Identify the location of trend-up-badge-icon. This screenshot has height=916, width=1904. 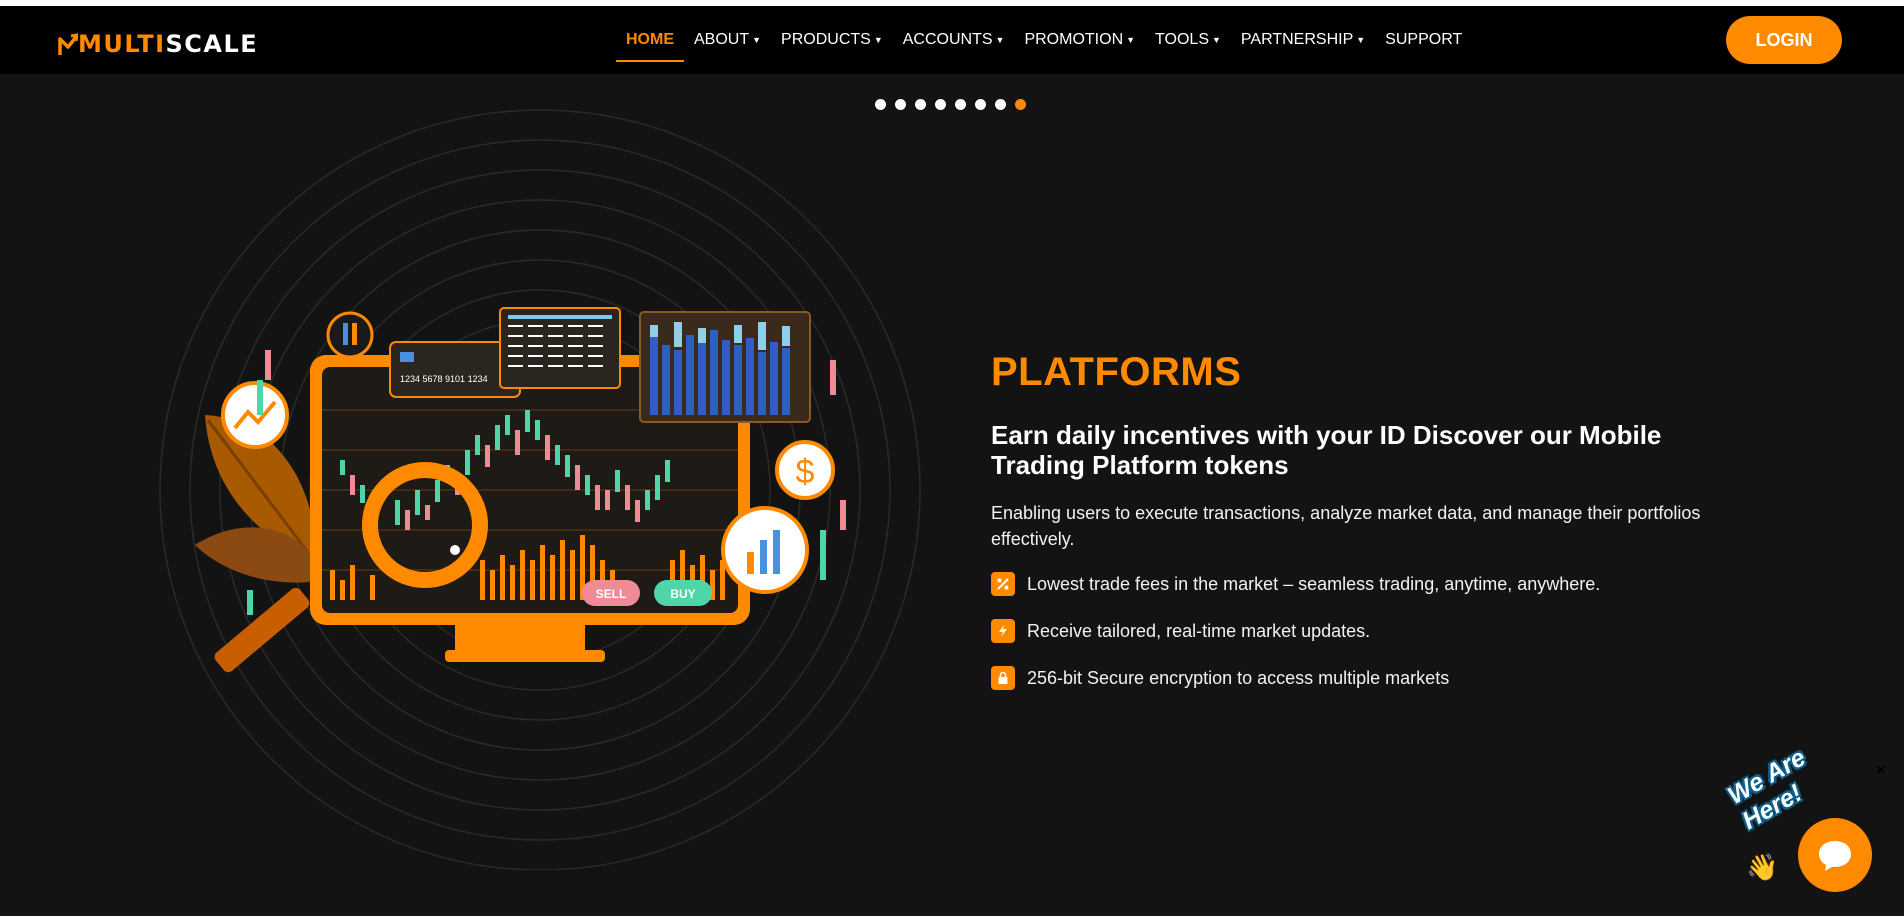
(255, 415).